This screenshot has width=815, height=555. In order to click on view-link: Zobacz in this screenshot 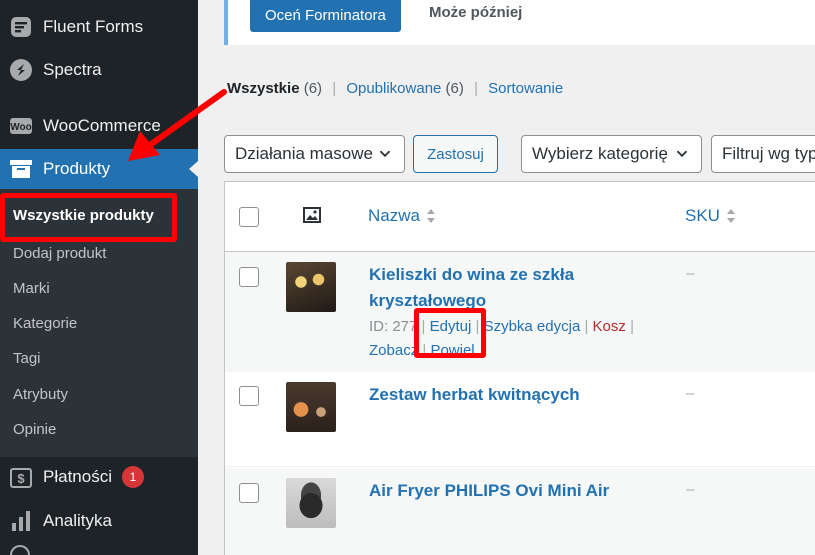, I will do `click(393, 350)`.